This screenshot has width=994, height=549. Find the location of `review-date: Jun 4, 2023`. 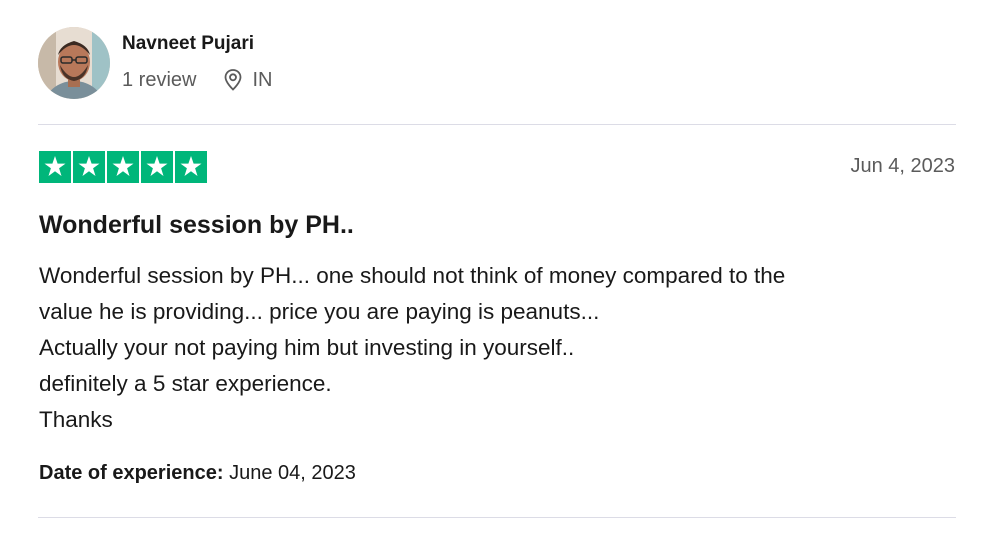

review-date: Jun 4, 2023 is located at coordinates (902, 166).